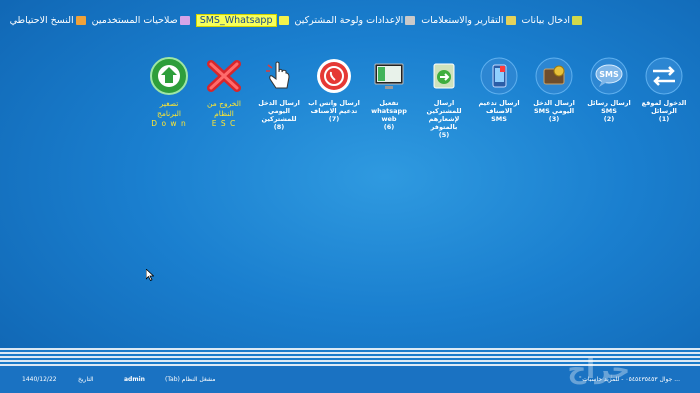  I want to click on tool-label: تفعيل whatsapp web (6), so click(389, 115).